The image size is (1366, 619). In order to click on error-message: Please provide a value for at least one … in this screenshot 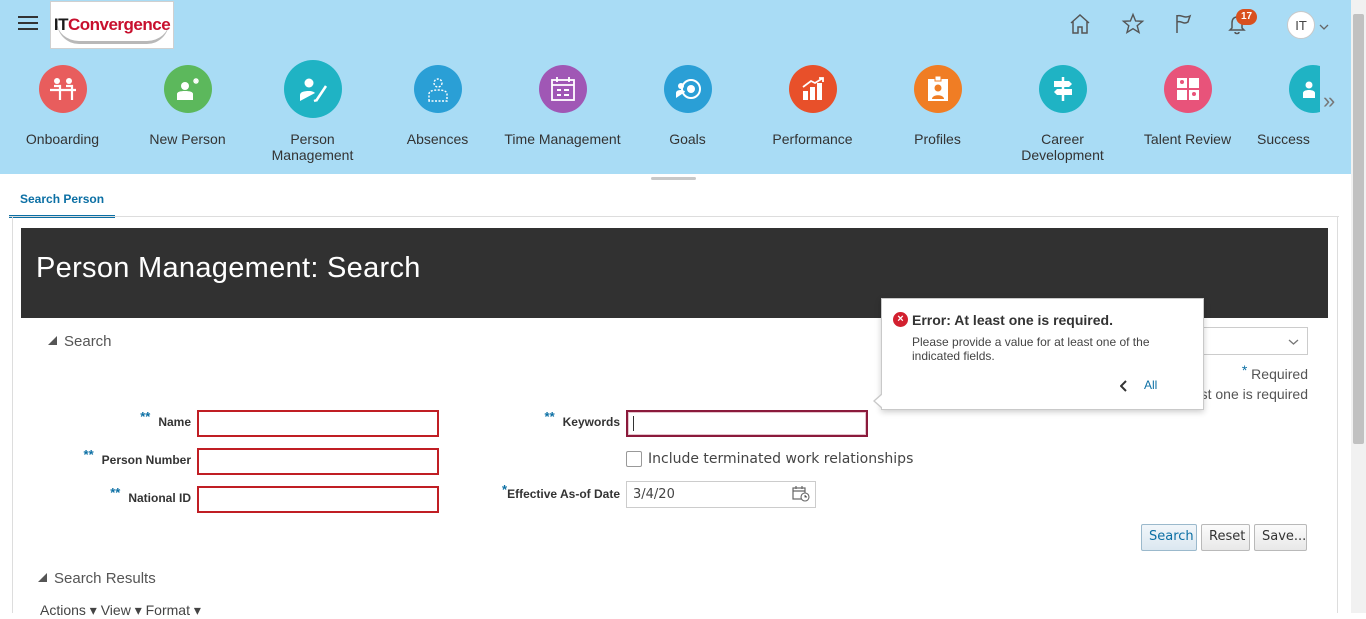, I will do `click(1031, 349)`.